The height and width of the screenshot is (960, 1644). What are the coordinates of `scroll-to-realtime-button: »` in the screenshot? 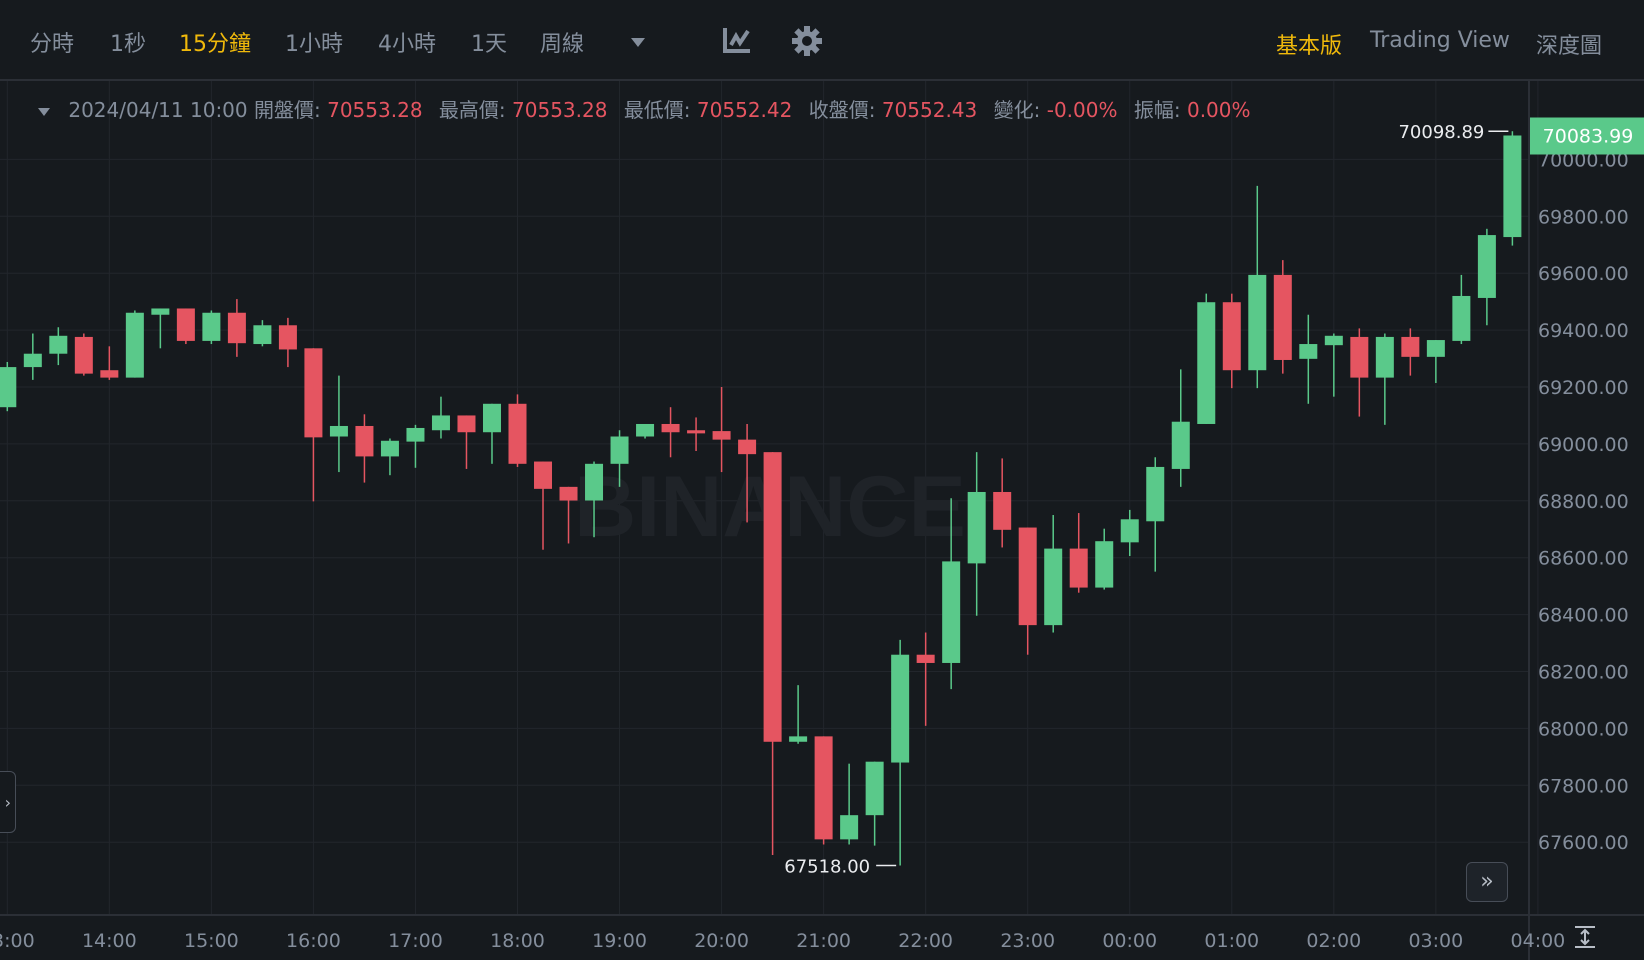 It's located at (1487, 882).